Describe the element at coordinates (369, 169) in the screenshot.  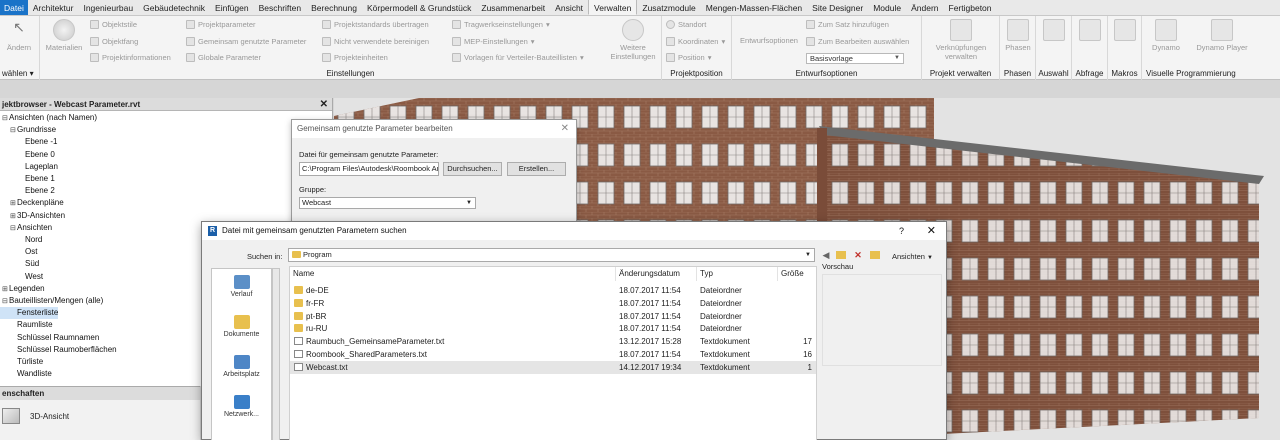
I see `shared-param-file-field: C:\Program Files\Autodesk\Roombook An` at that location.